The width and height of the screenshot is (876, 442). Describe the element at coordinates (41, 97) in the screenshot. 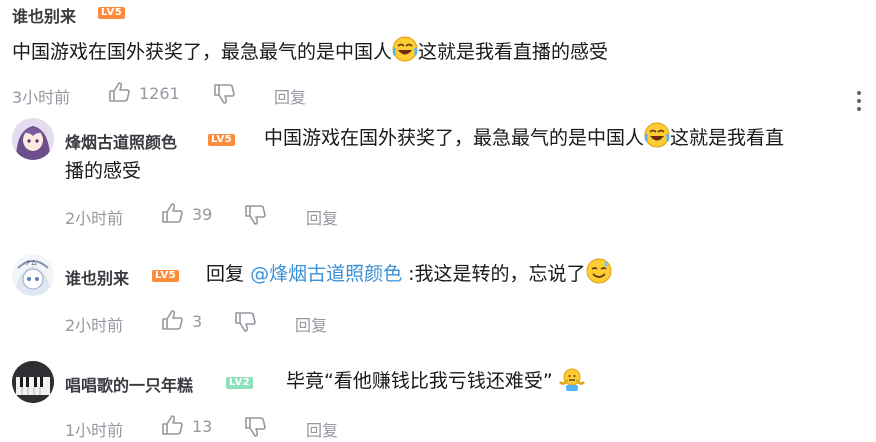

I see `comment-timestamp: 3小时前` at that location.